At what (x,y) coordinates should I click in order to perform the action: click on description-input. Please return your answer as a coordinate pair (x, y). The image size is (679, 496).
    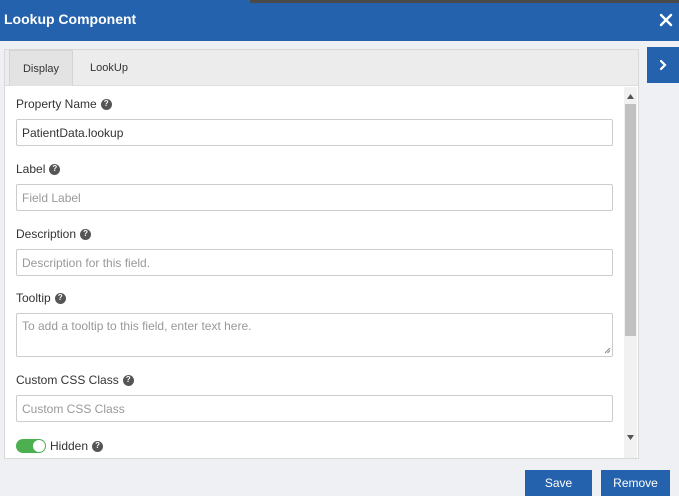
    Looking at the image, I should click on (314, 262).